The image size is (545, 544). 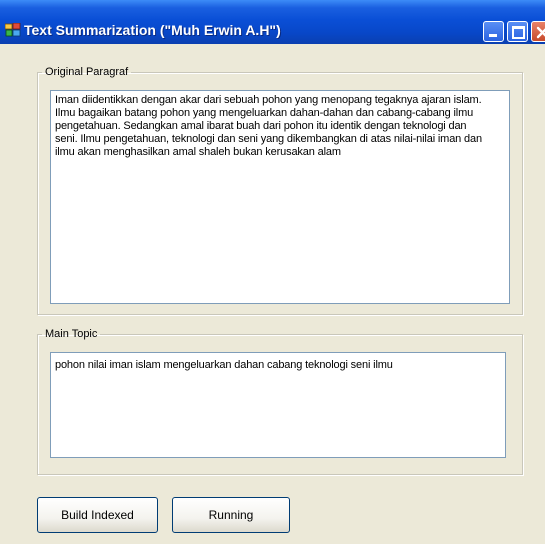 I want to click on maximize-button, so click(x=517, y=31).